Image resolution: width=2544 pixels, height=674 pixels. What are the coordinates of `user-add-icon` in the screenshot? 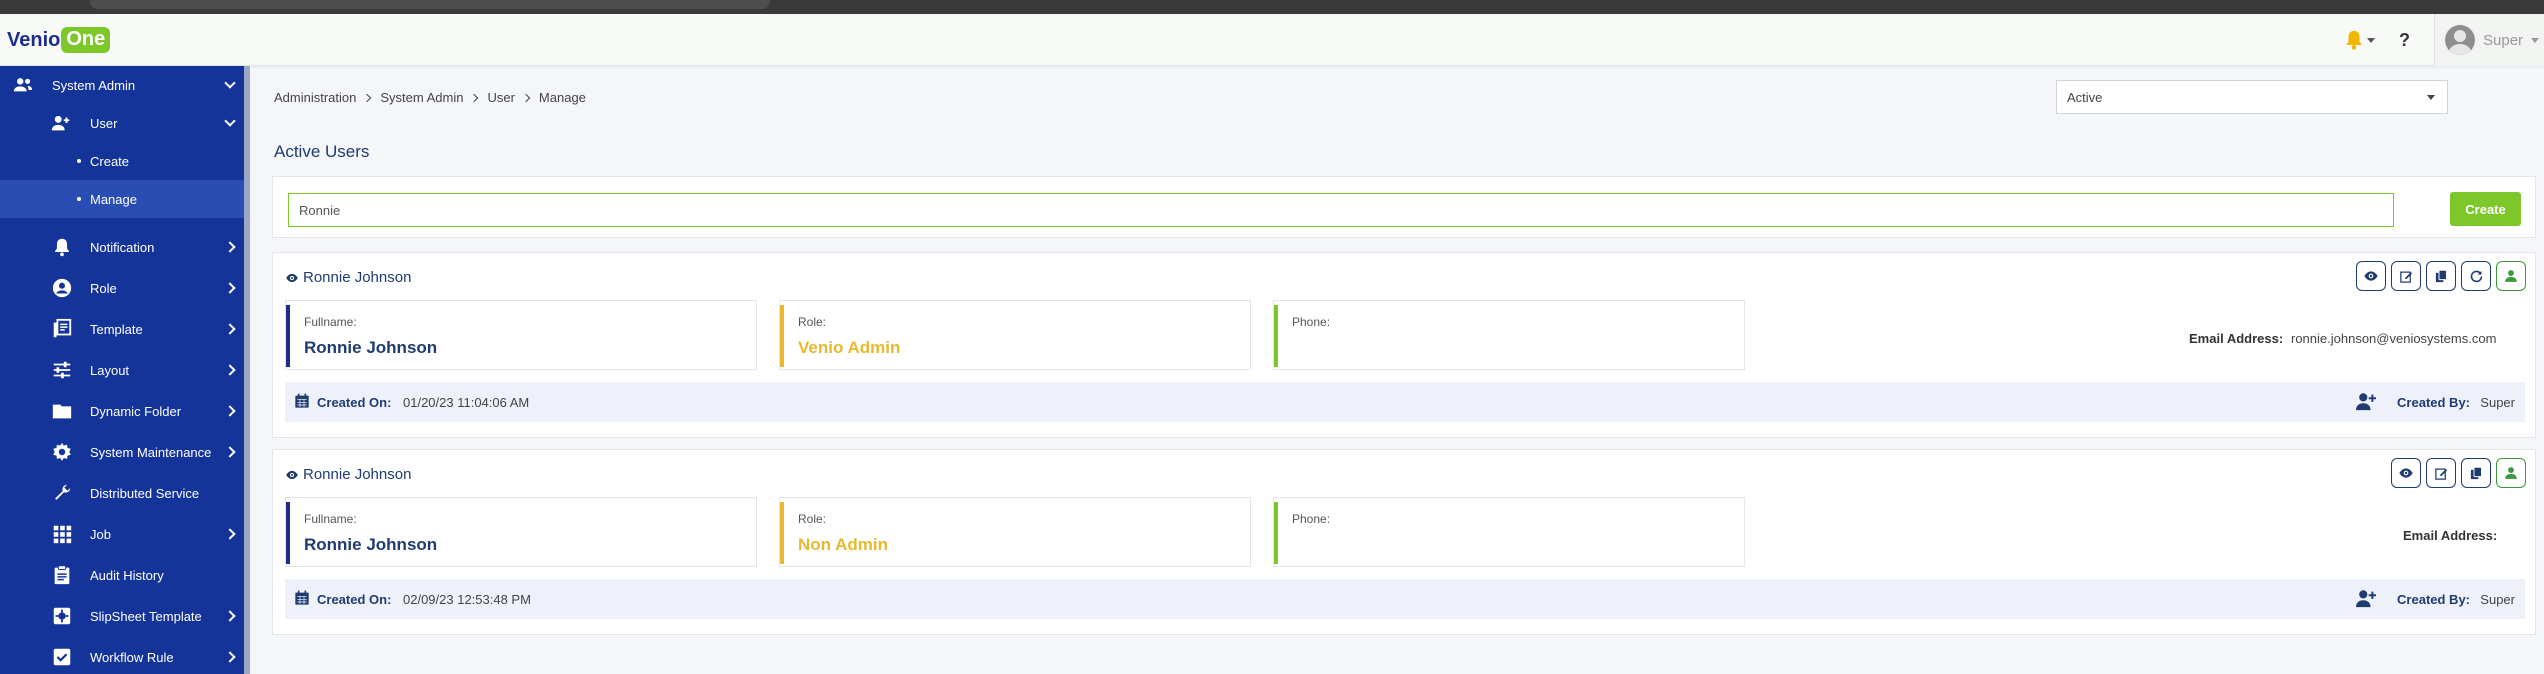 It's located at (2366, 402).